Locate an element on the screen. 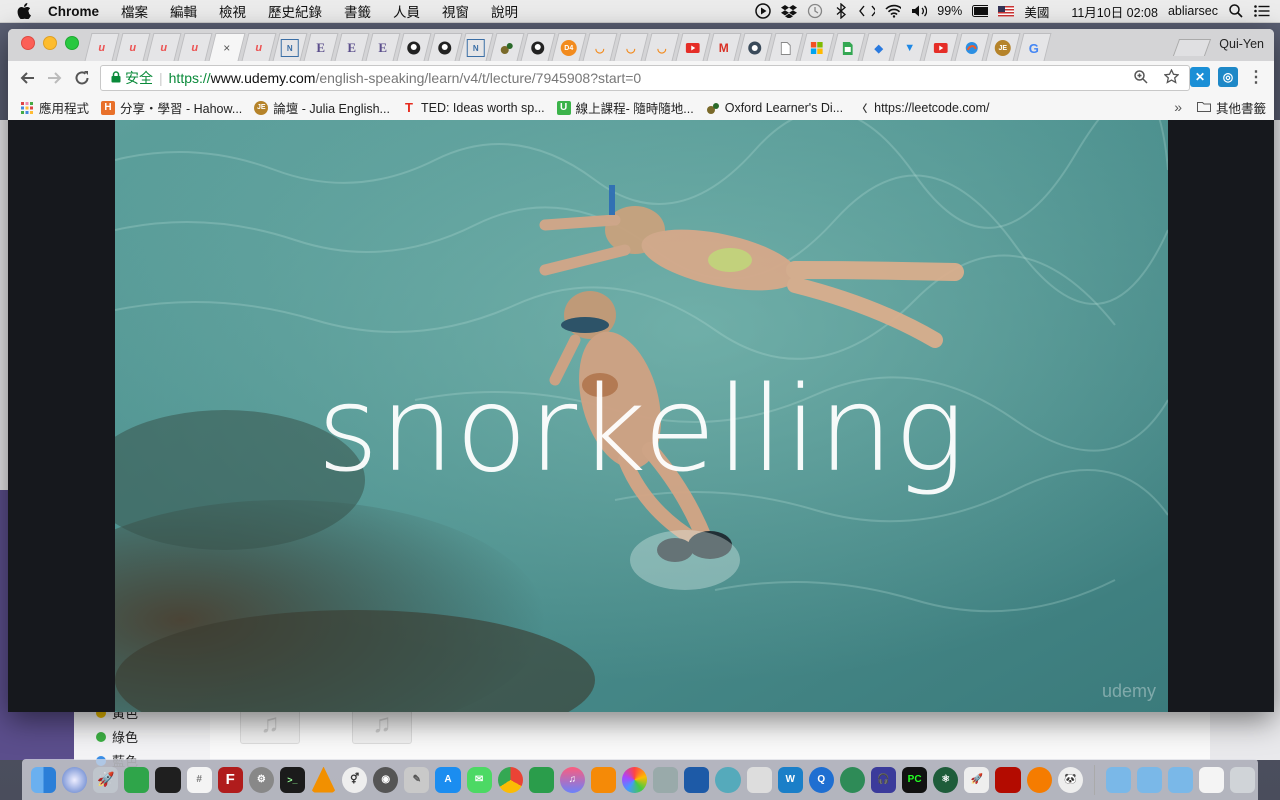 Image resolution: width=1280 pixels, height=800 pixels. extension-x-icon: ✕ is located at coordinates (1200, 77).